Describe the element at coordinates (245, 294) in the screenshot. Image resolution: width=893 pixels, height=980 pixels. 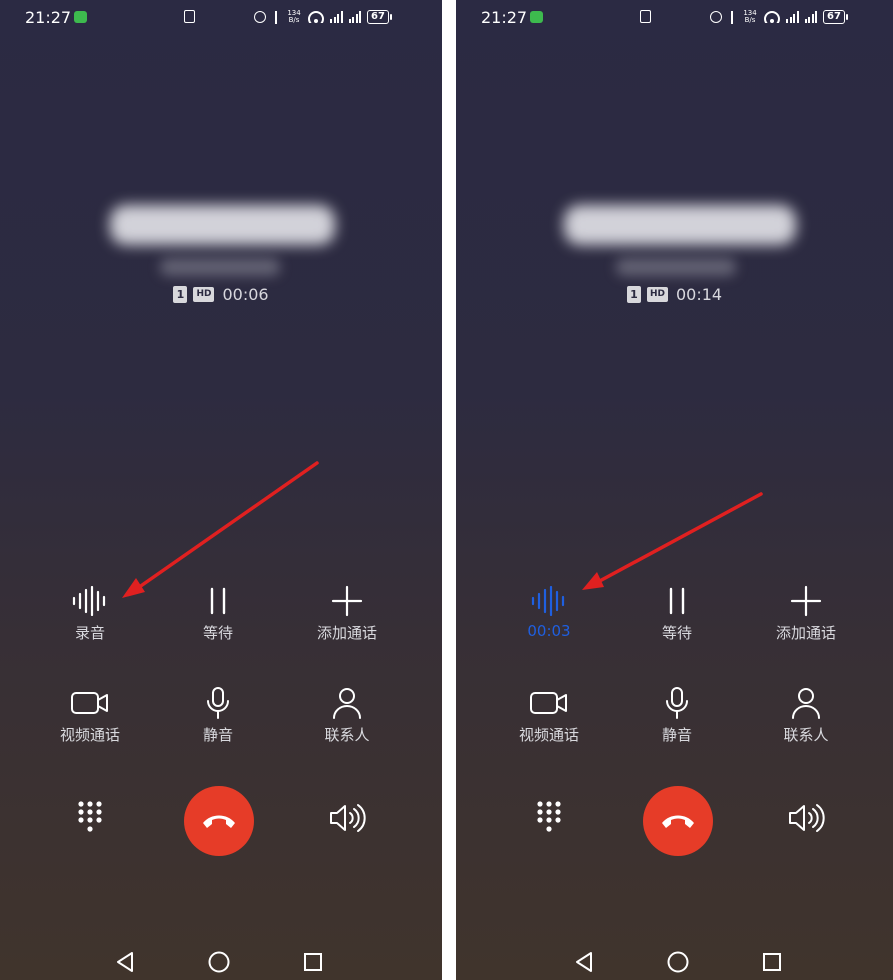
I see `call-duration: 00:06` at that location.